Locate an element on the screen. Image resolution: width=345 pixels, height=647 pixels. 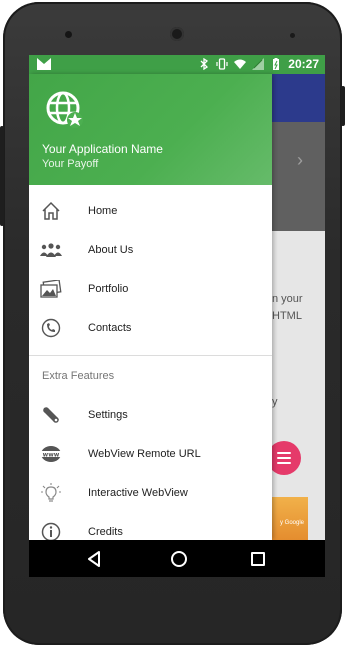
drawer-item-settings: Settings is located at coordinates (150, 415).